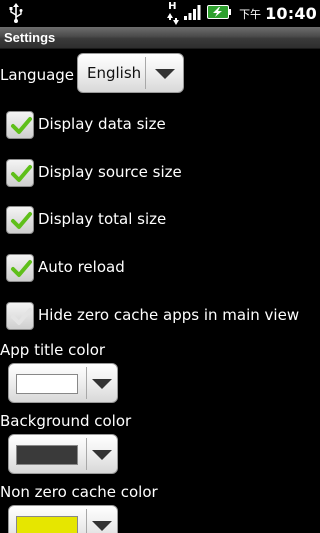 This screenshot has width=320, height=533. What do you see at coordinates (110, 172) in the screenshot?
I see `checkbox-label: Display source size` at bounding box center [110, 172].